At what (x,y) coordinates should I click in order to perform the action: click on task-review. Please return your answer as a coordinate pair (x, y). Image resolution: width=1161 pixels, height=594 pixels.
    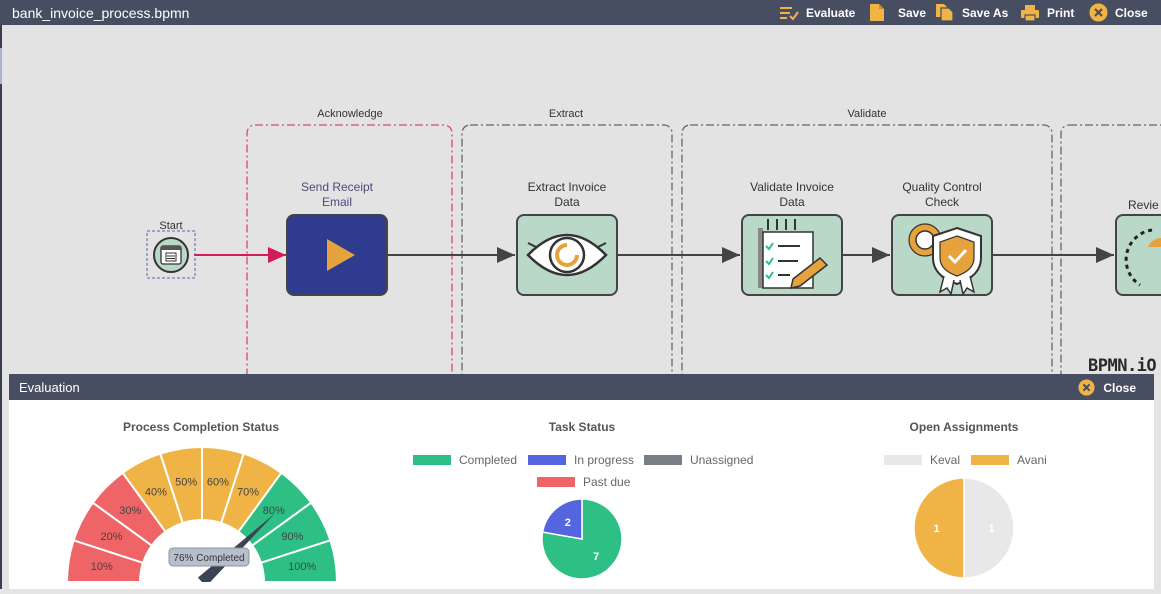
    Looking at the image, I should click on (1138, 255).